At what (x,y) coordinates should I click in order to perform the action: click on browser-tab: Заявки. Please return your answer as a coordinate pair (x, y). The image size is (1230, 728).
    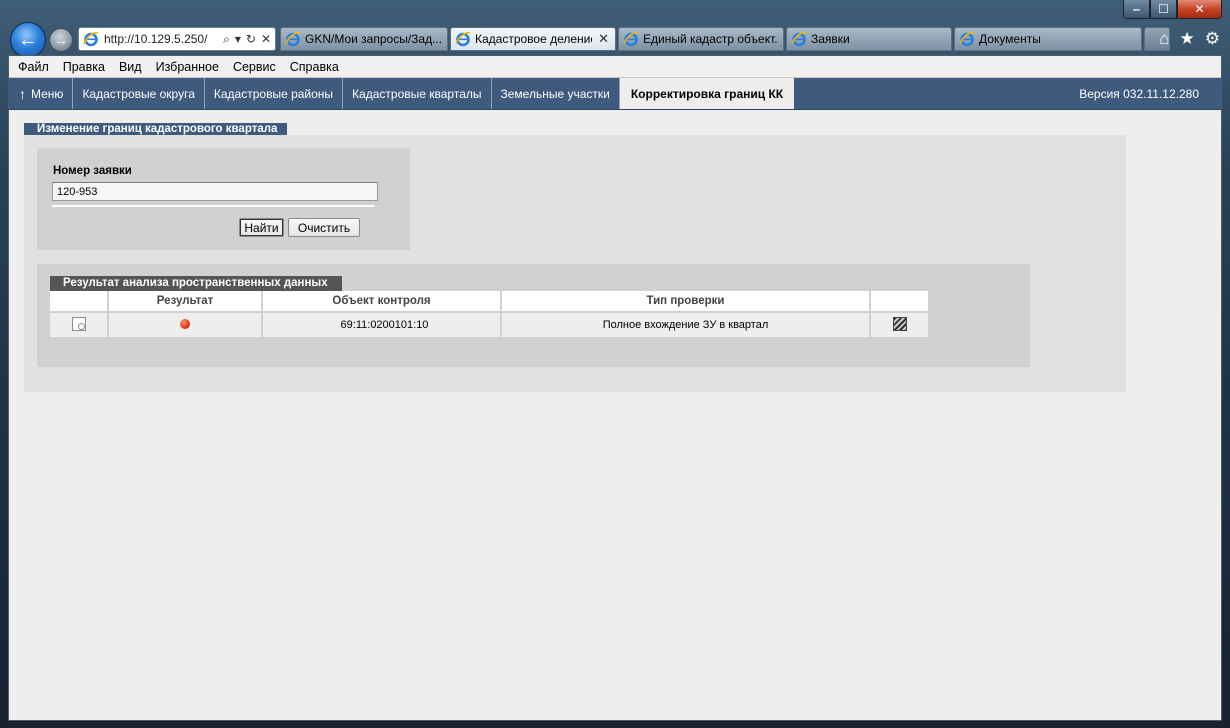
    Looking at the image, I should click on (869, 39).